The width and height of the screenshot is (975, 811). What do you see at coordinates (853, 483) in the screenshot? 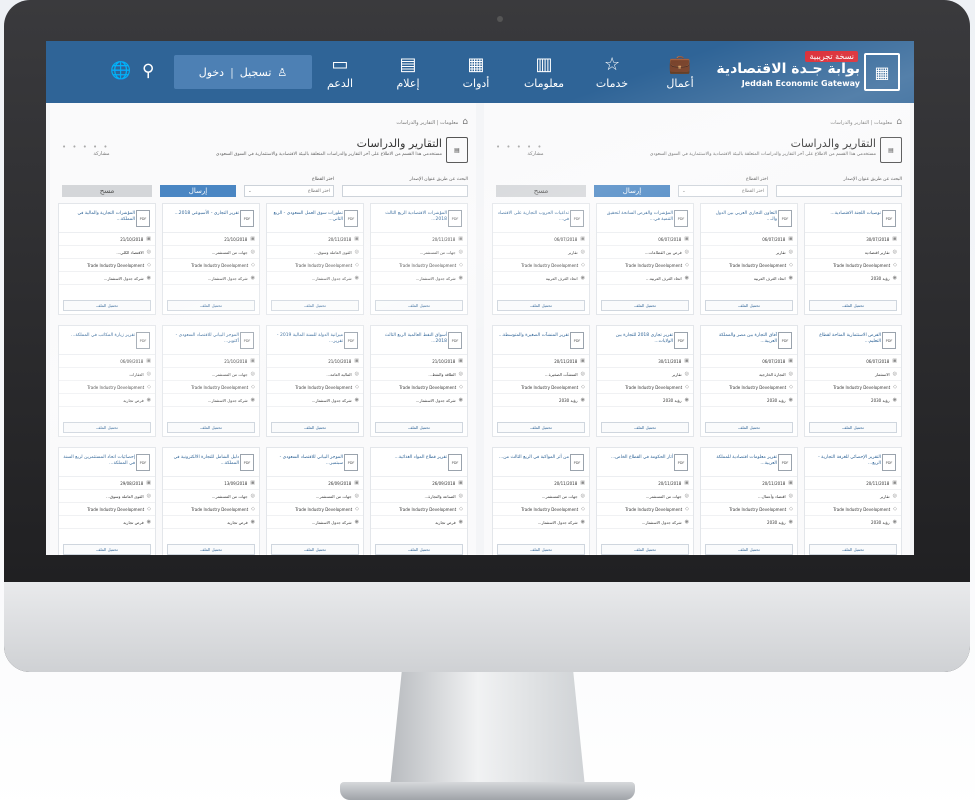
I see `card-meta-row: ▣ 20/11/2018` at bounding box center [853, 483].